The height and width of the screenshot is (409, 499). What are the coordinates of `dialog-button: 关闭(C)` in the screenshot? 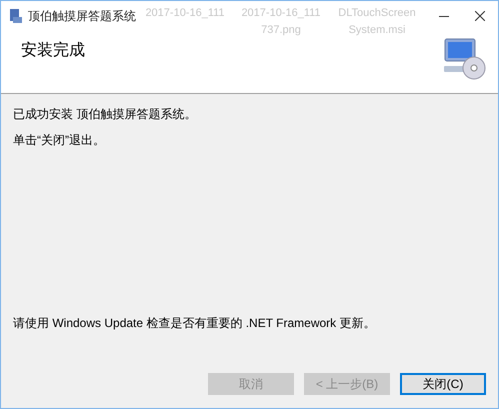 It's located at (443, 384).